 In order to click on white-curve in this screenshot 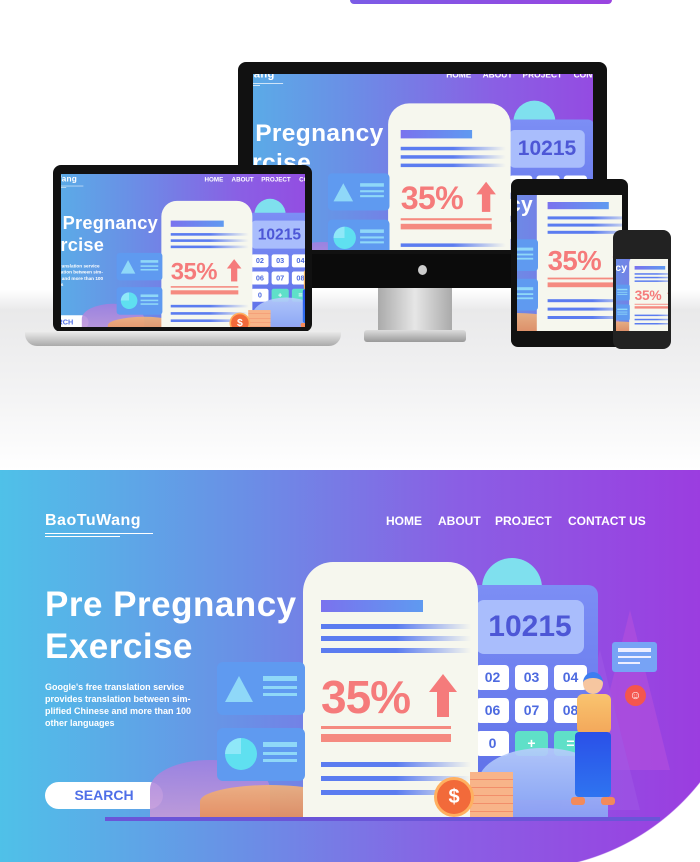, I will do `click(620, 811)`.